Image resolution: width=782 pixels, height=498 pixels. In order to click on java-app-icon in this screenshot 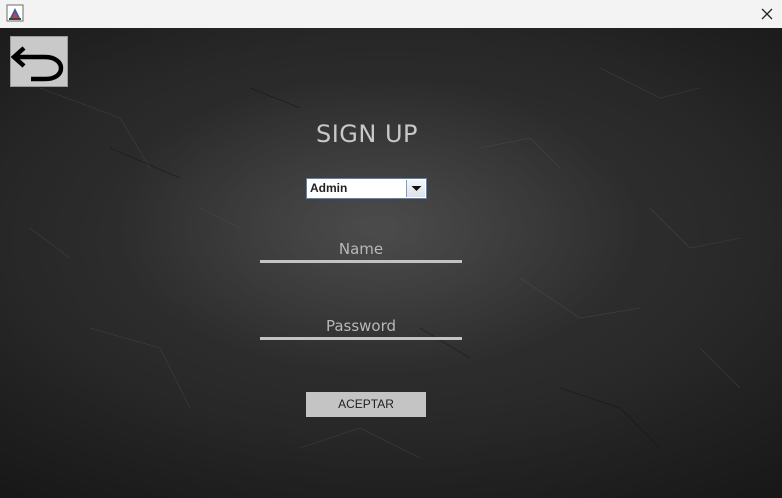, I will do `click(15, 13)`.